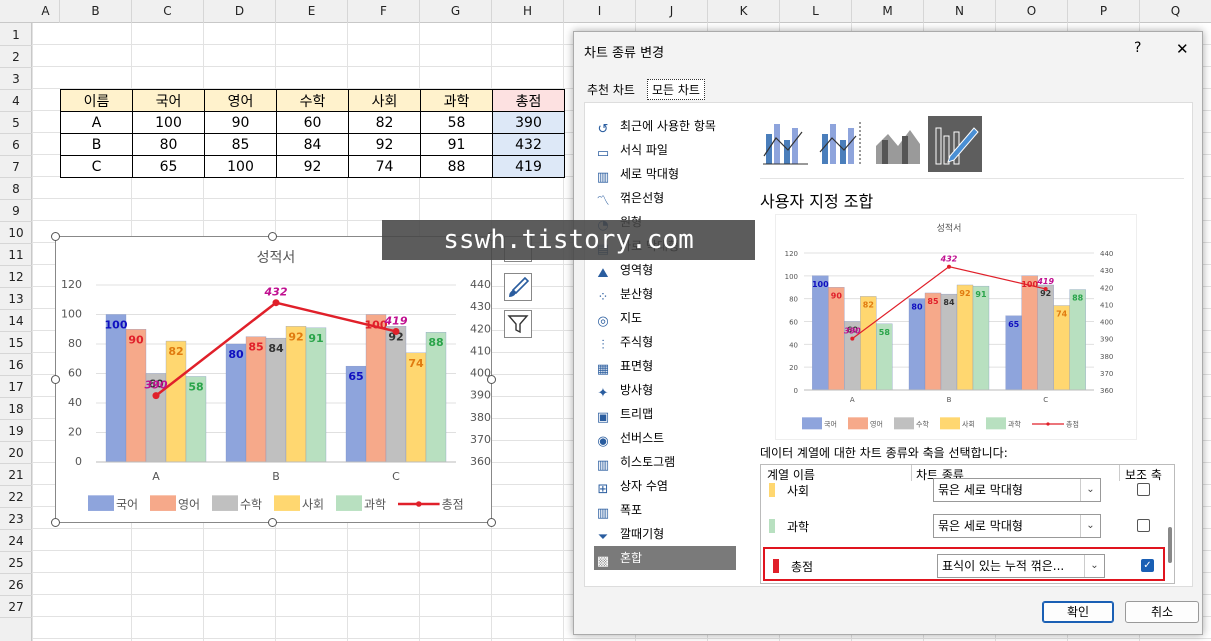 This screenshot has height=641, width=1211. What do you see at coordinates (1078, 612) in the screenshot?
I see `ok-button: 확인` at bounding box center [1078, 612].